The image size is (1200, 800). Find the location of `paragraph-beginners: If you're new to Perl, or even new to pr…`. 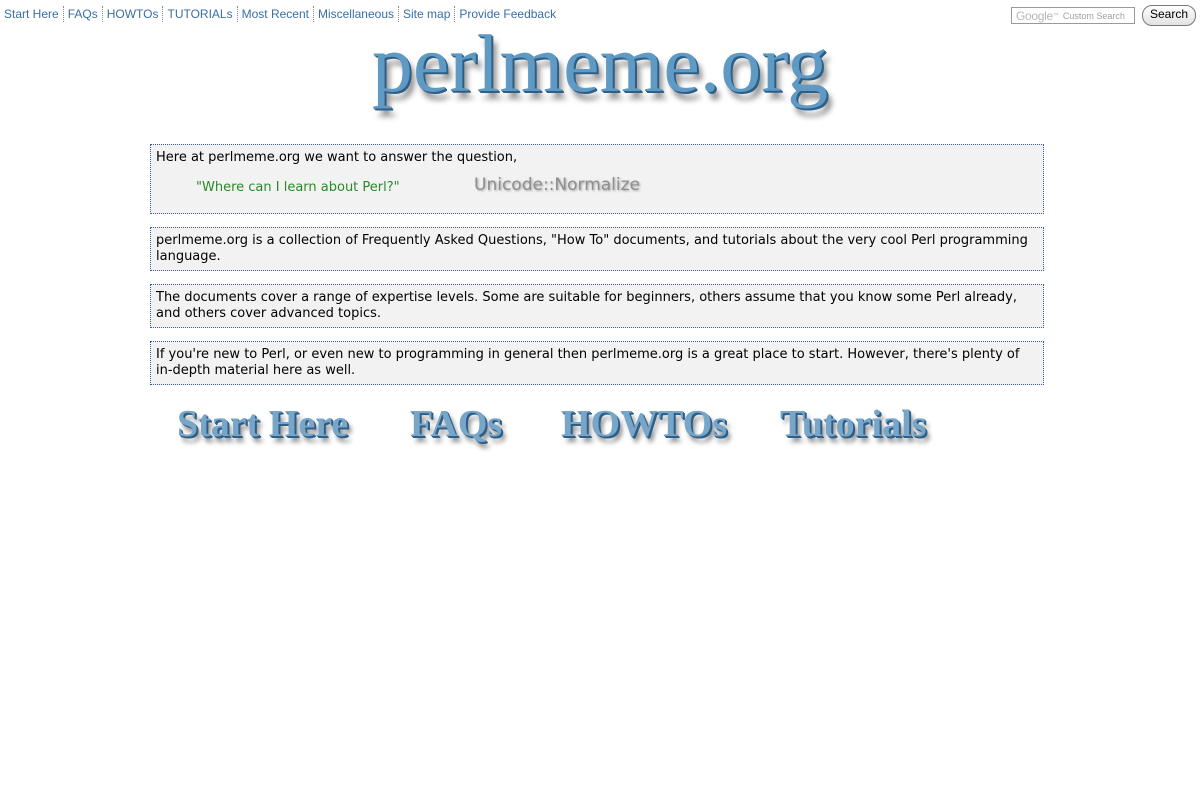

paragraph-beginners: If you're new to Perl, or even new to pr… is located at coordinates (597, 363).